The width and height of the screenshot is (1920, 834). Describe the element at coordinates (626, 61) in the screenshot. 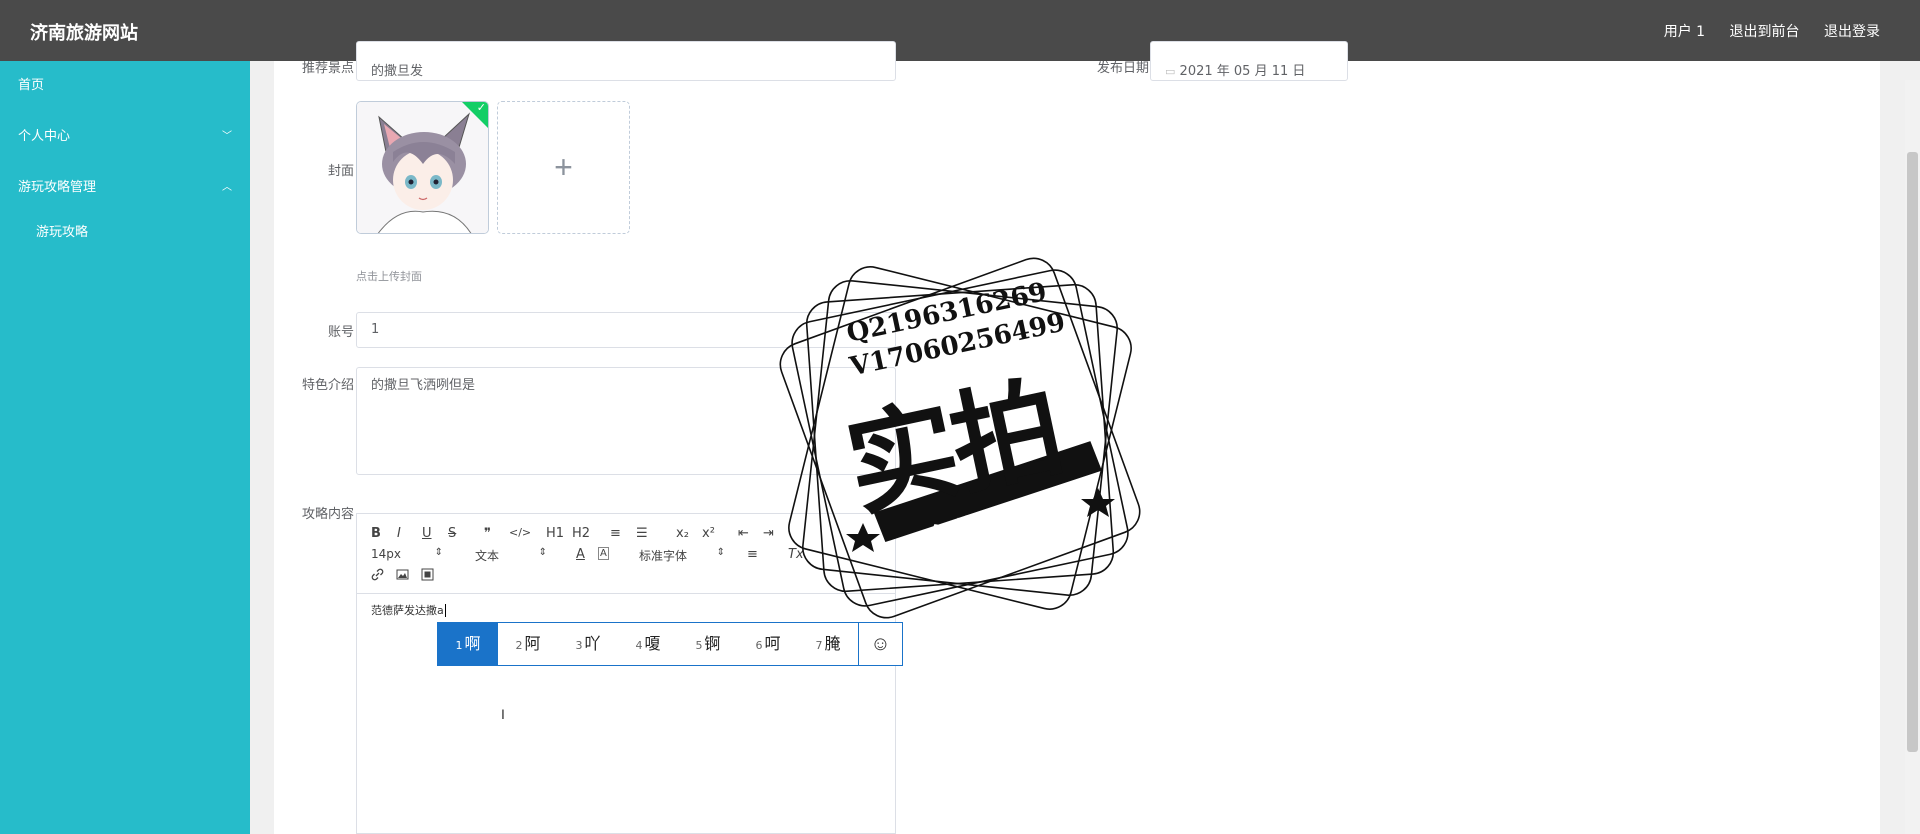

I see `recommend-input: 的撒旦发` at that location.